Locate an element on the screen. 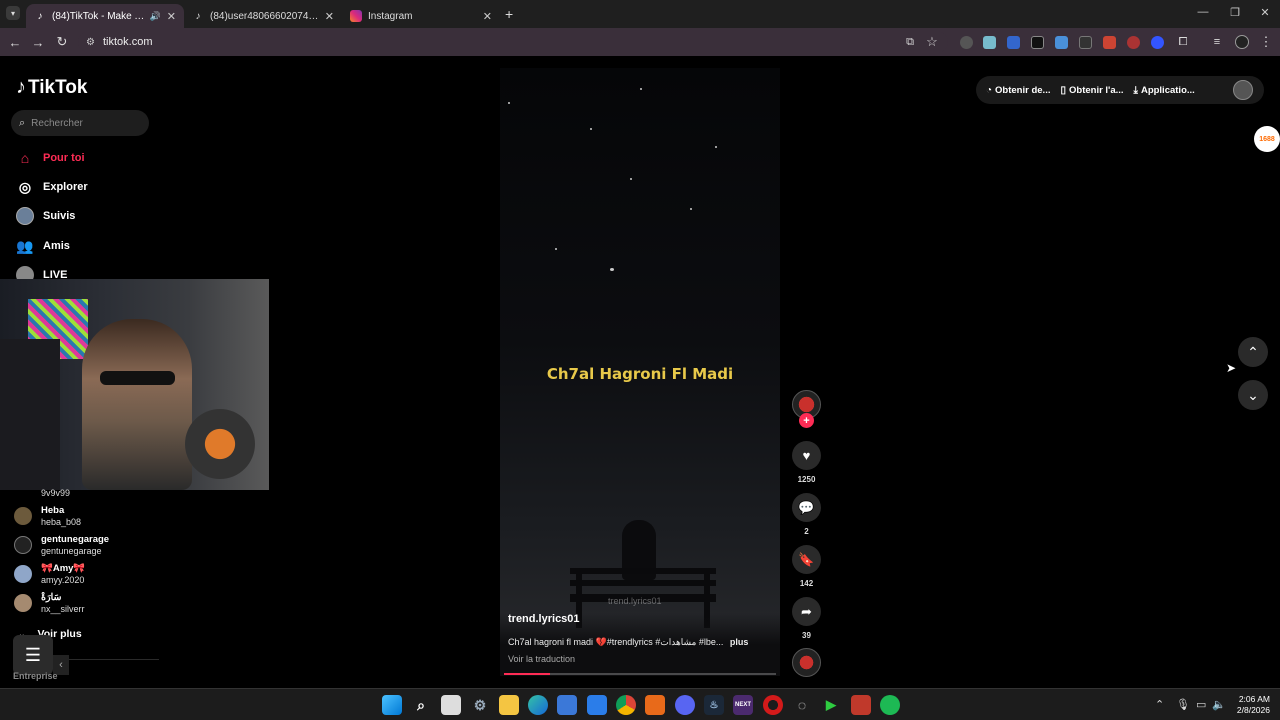  task-view-icon is located at coordinates (451, 705).